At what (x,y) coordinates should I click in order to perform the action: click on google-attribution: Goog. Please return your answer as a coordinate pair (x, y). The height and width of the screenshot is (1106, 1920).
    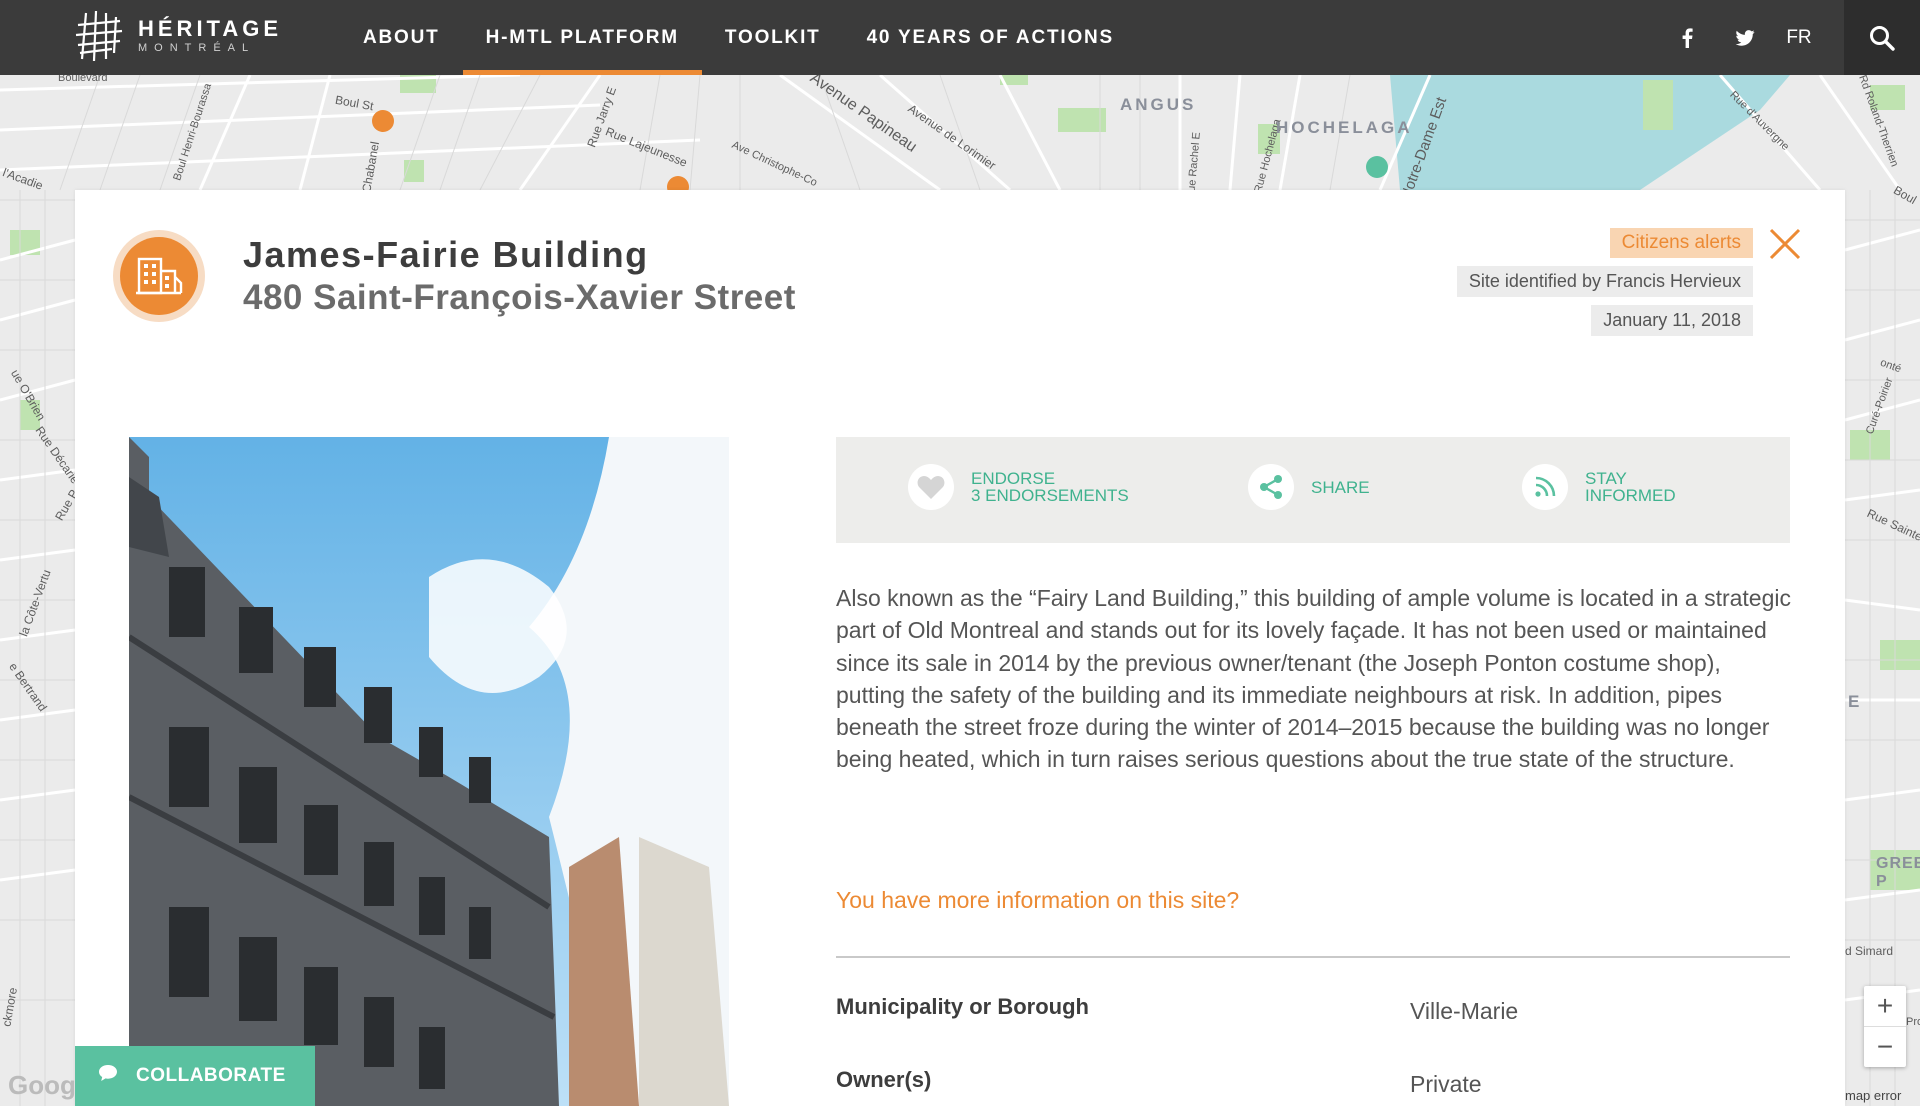
    Looking at the image, I should click on (42, 1085).